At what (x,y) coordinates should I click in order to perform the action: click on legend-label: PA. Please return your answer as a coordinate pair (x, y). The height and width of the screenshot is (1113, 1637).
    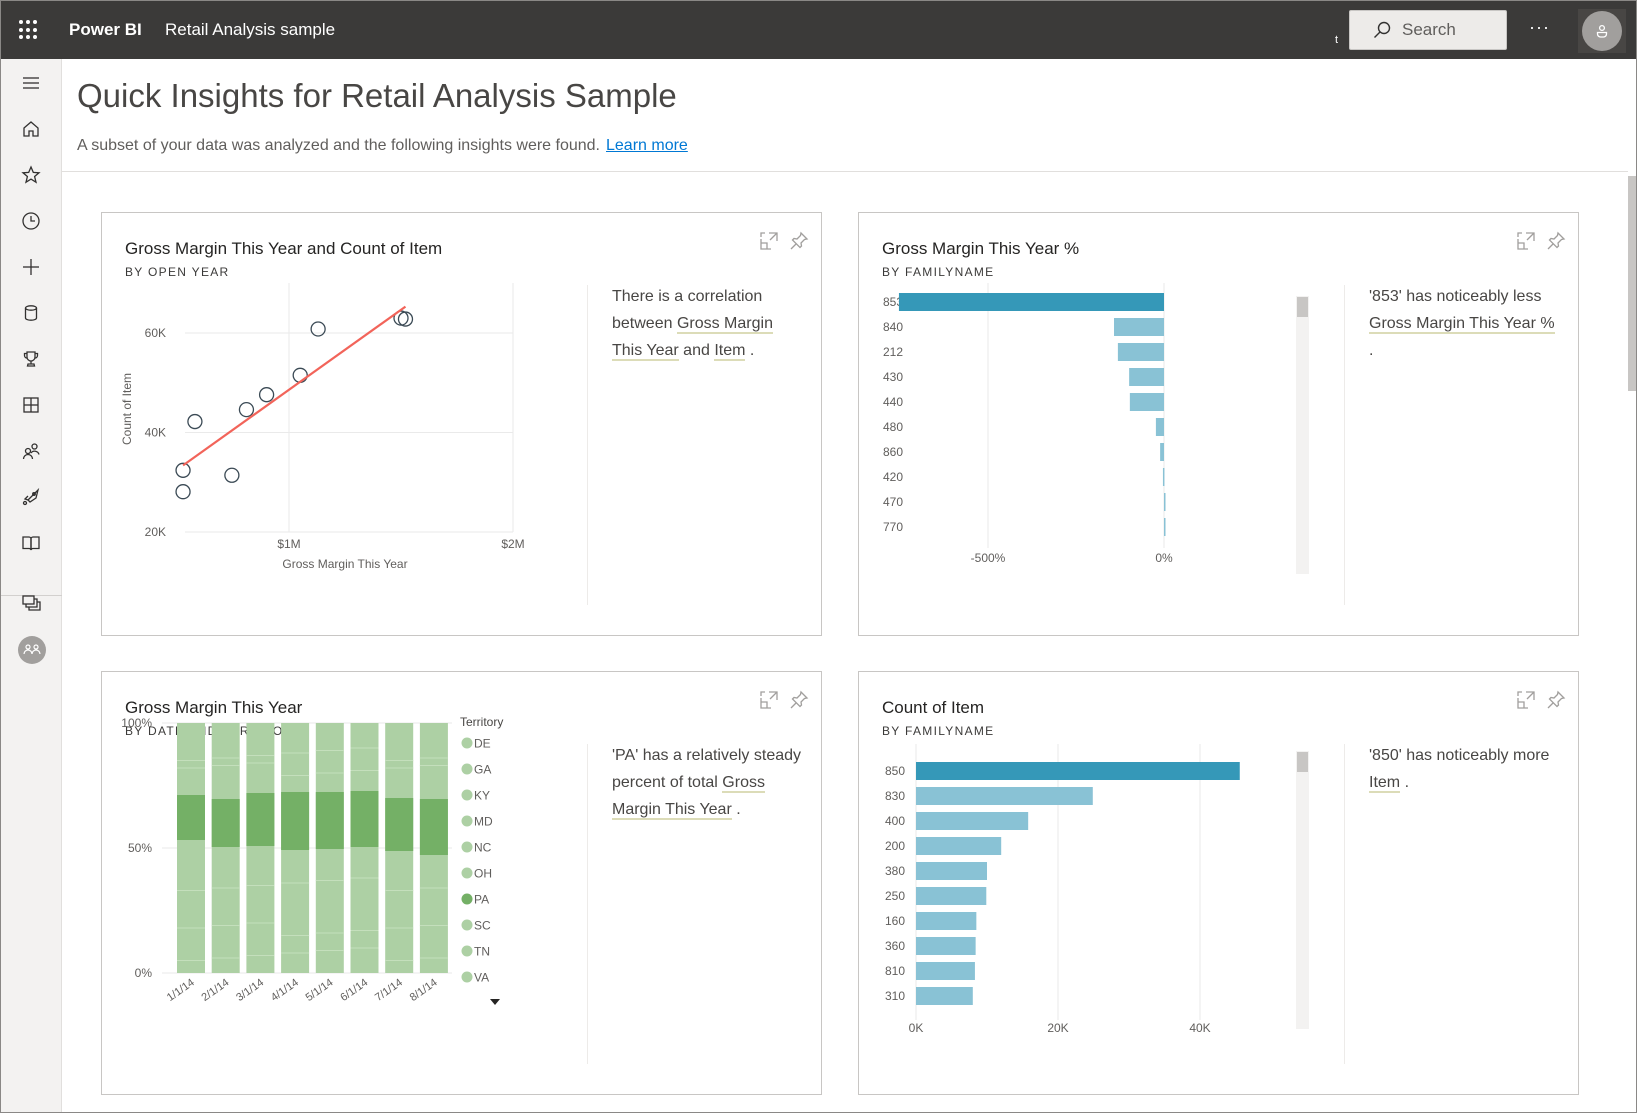
    Looking at the image, I should click on (481, 900).